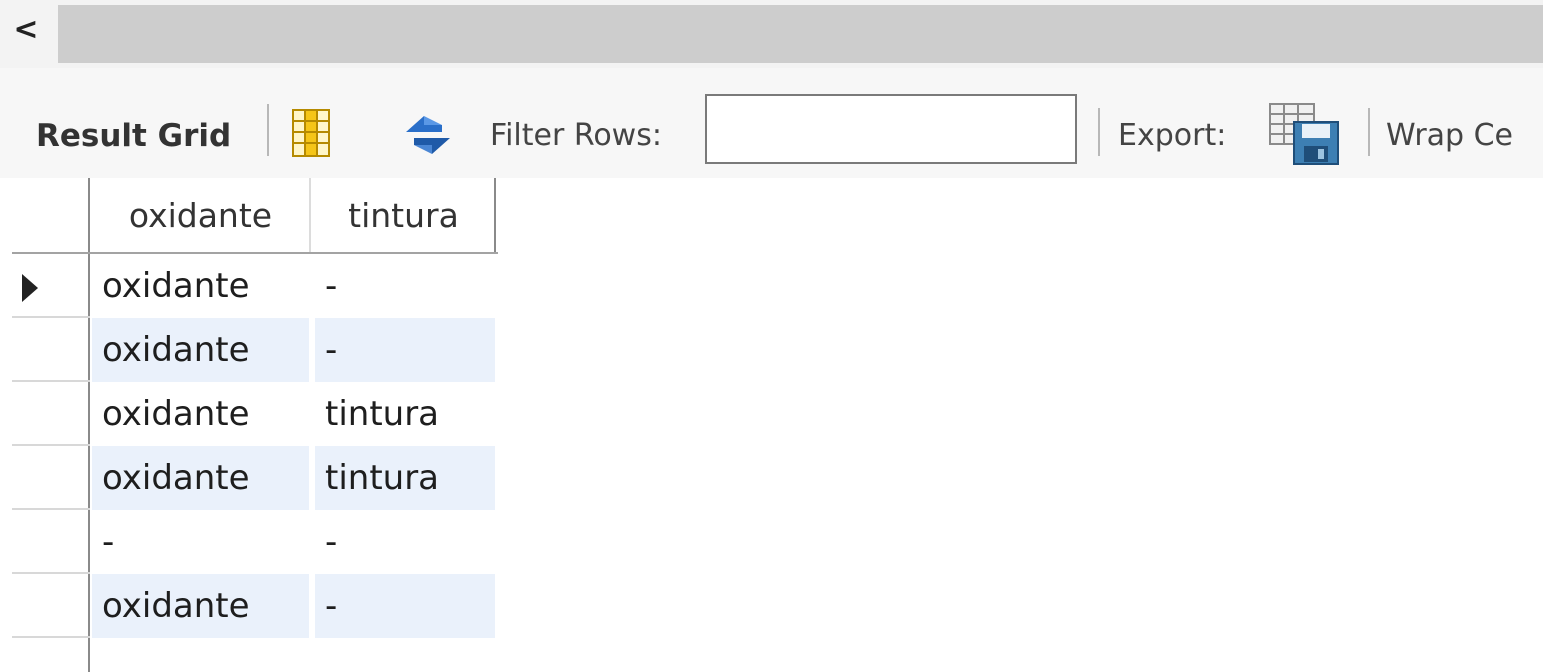 This screenshot has width=1543, height=672. I want to click on column-header-row: oxidante tintura, so click(255, 216).